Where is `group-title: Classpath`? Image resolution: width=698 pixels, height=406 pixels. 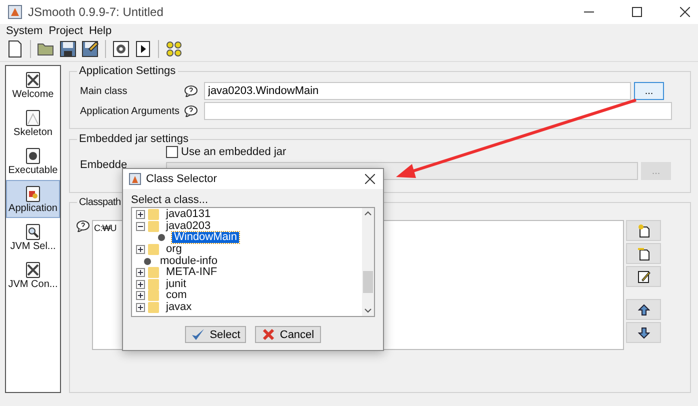 group-title: Classpath is located at coordinates (100, 202).